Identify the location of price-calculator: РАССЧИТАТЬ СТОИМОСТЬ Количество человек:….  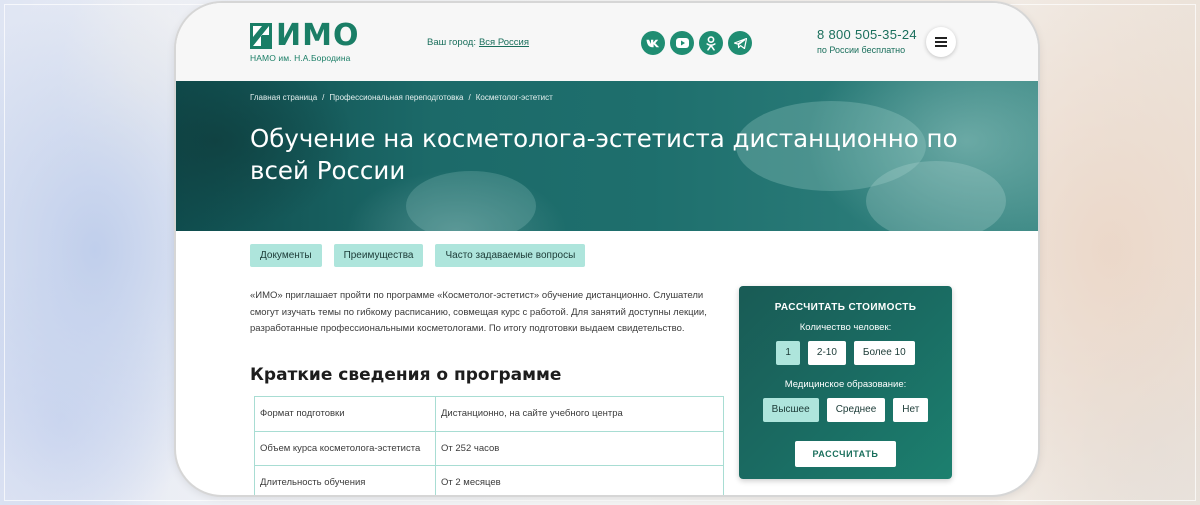
(845, 382).